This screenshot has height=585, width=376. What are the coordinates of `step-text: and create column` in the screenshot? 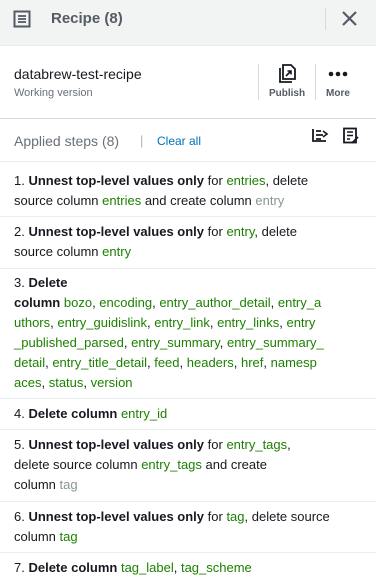 It's located at (198, 200).